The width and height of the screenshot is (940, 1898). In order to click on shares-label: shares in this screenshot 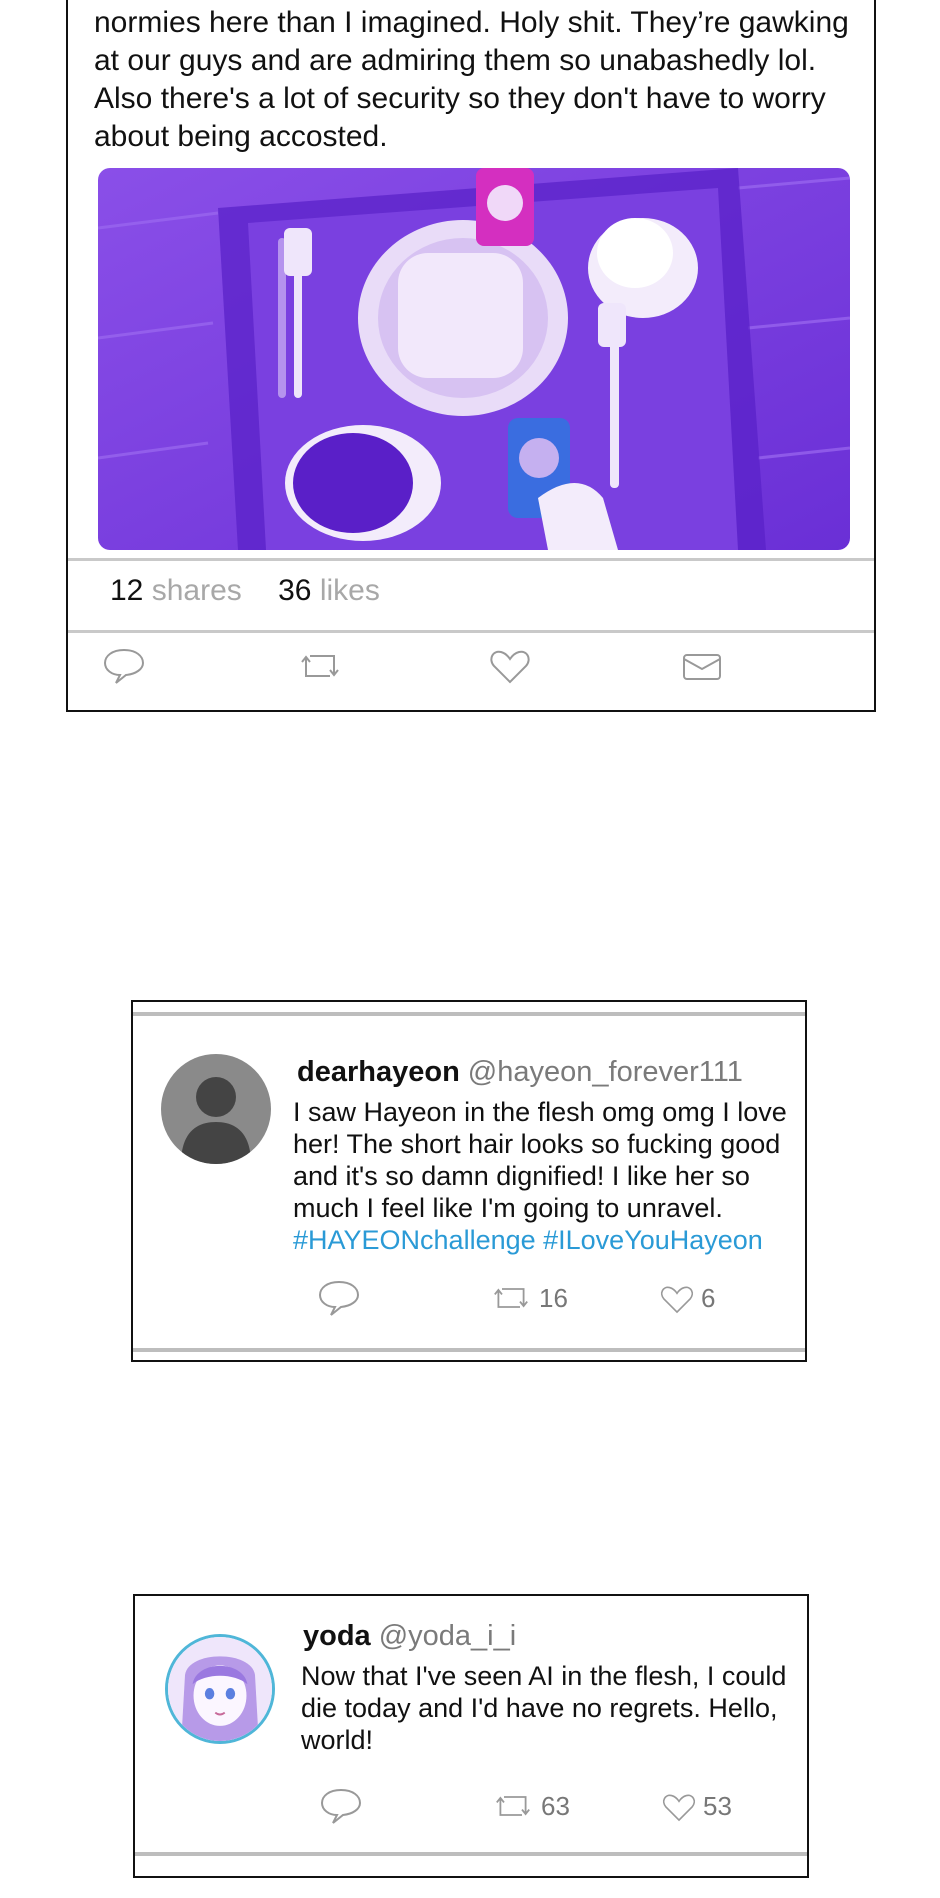, I will do `click(196, 590)`.